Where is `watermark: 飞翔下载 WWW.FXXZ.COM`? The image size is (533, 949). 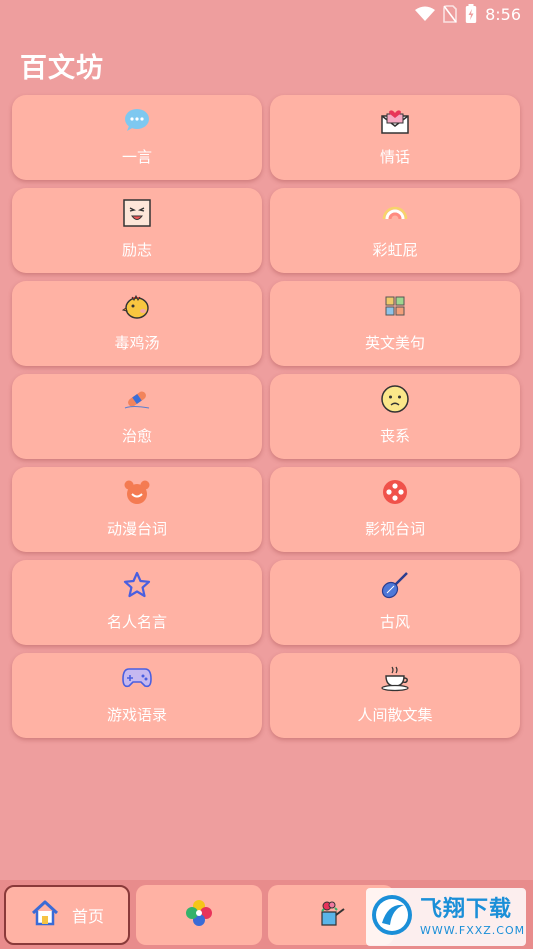
watermark: 飞翔下载 WWW.FXXZ.COM is located at coordinates (446, 917).